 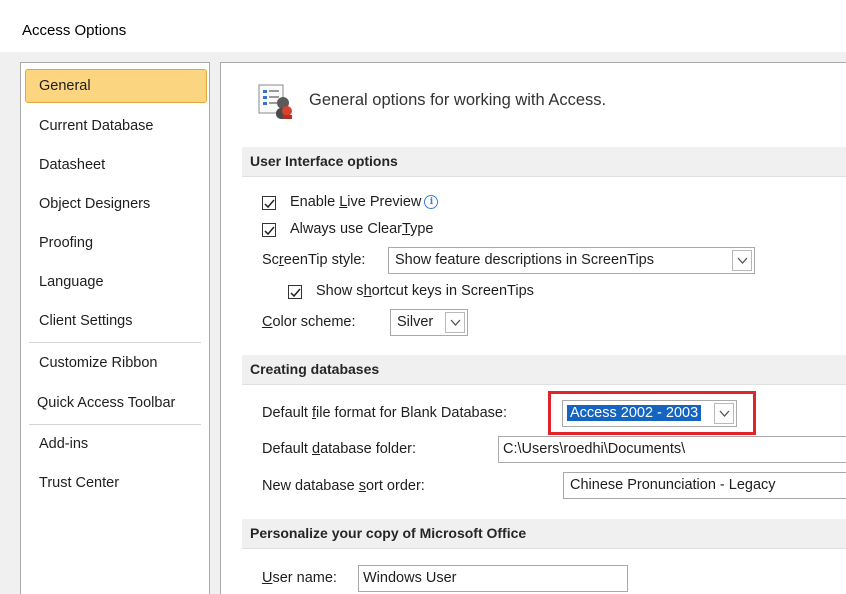 I want to click on sidebar-item-client-settings: Client Settings, so click(x=116, y=321).